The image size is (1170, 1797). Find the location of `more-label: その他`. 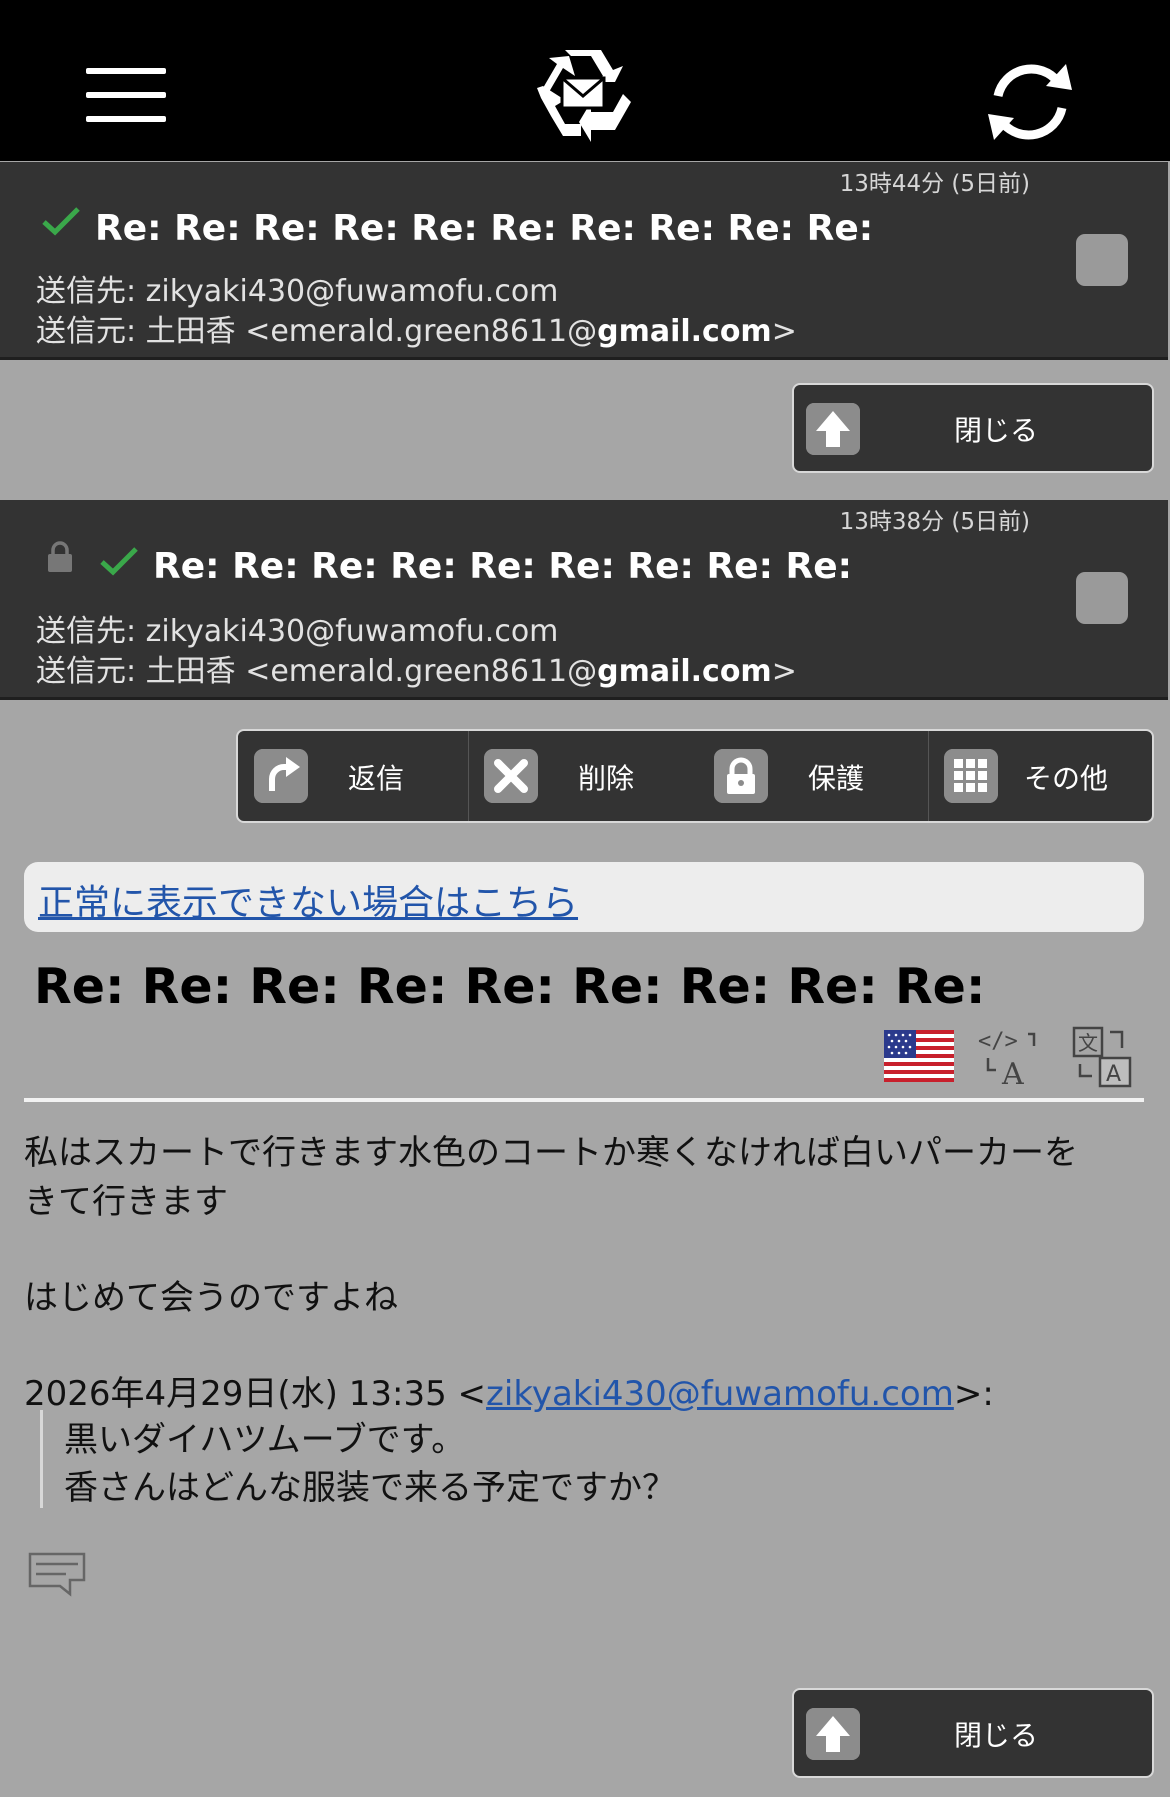

more-label: その他 is located at coordinates (1066, 778).